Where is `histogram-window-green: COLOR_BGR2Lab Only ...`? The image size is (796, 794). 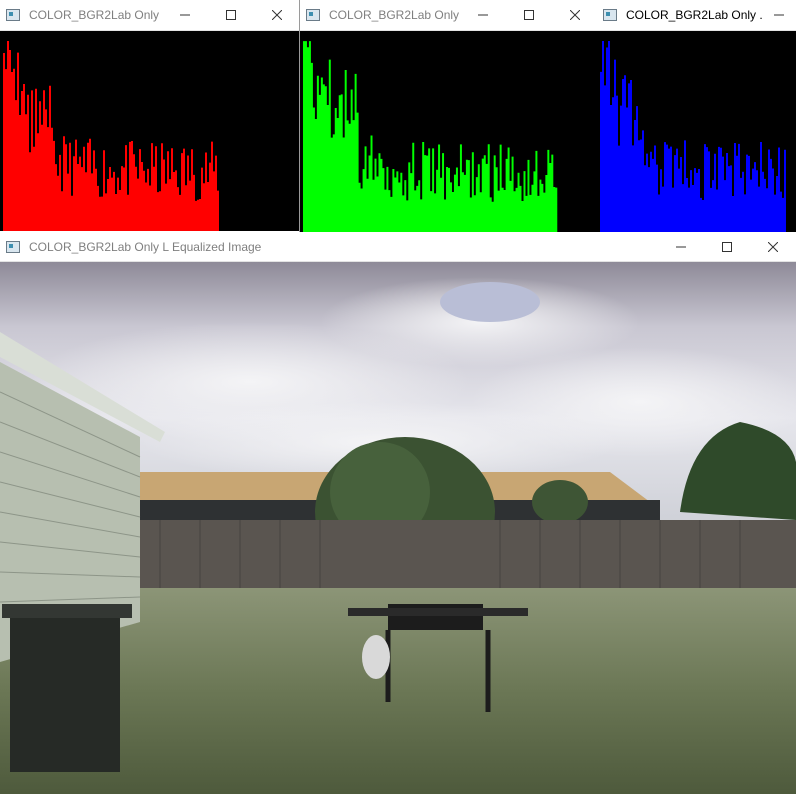
histogram-window-green: COLOR_BGR2Lab Only ... is located at coordinates (449, 116).